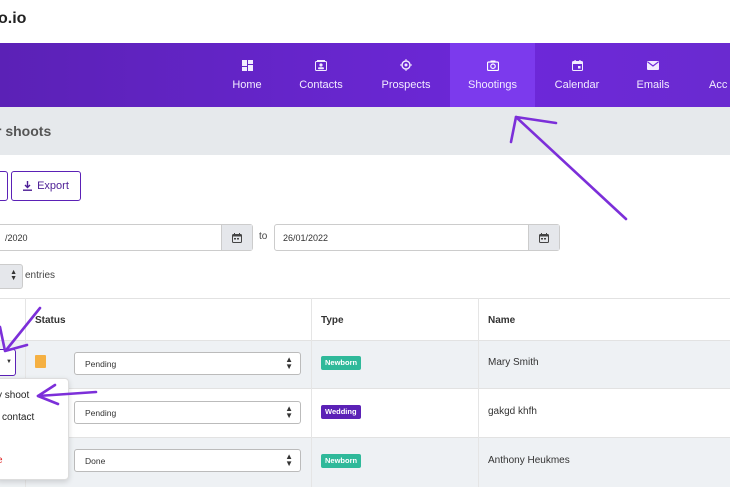  What do you see at coordinates (126, 237) in the screenshot?
I see `date-from-field: /2020` at bounding box center [126, 237].